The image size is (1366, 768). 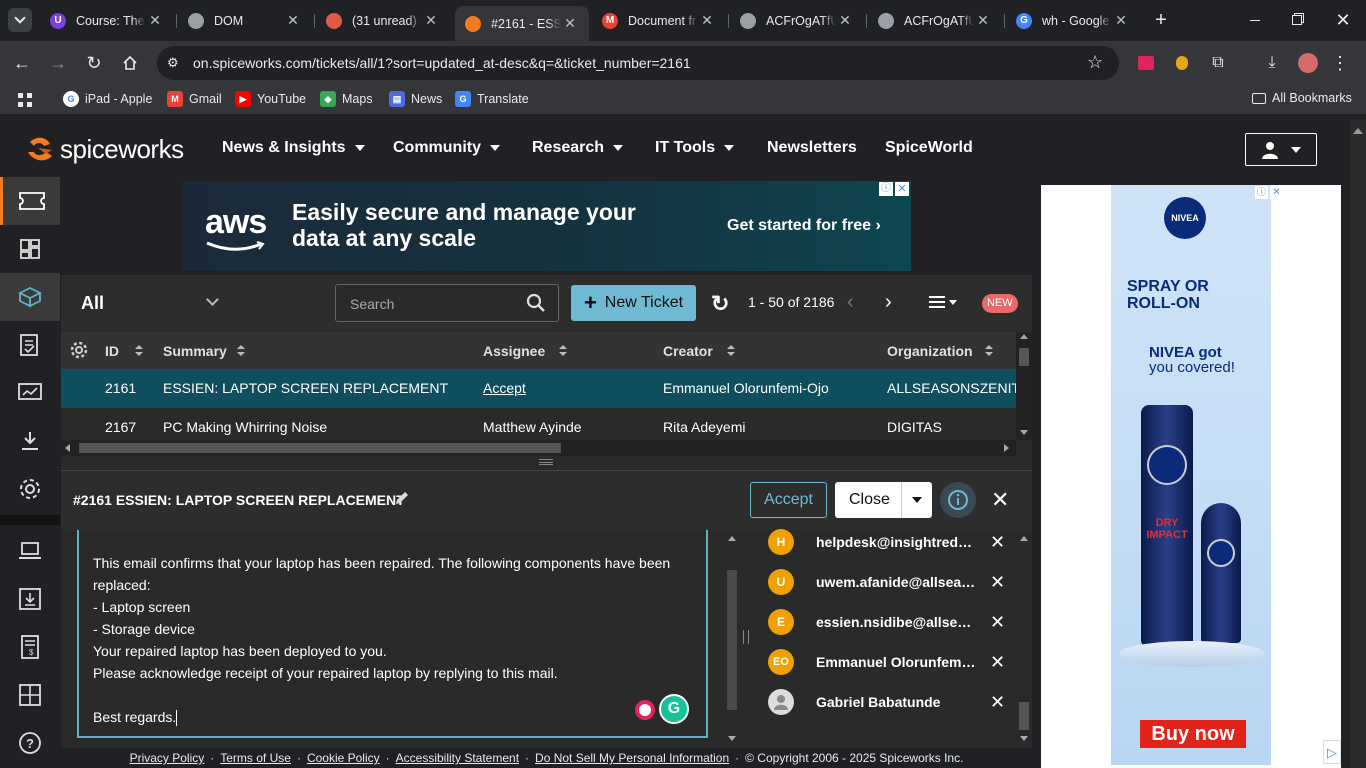 What do you see at coordinates (94, 63) in the screenshot?
I see `reload-button: ↻` at bounding box center [94, 63].